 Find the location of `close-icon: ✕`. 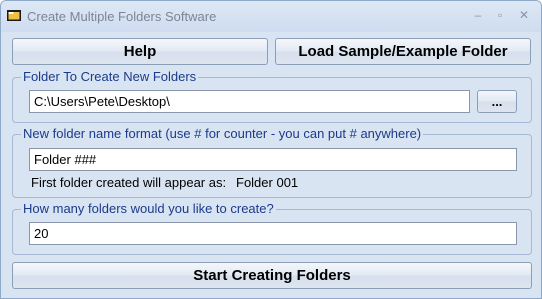

close-icon: ✕ is located at coordinates (524, 15).